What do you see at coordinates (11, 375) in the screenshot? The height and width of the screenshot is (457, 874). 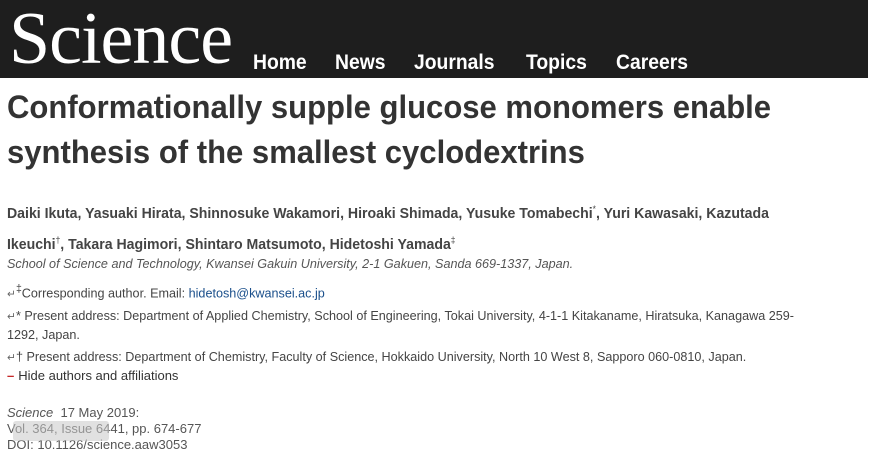 I see `minus-icon: –` at bounding box center [11, 375].